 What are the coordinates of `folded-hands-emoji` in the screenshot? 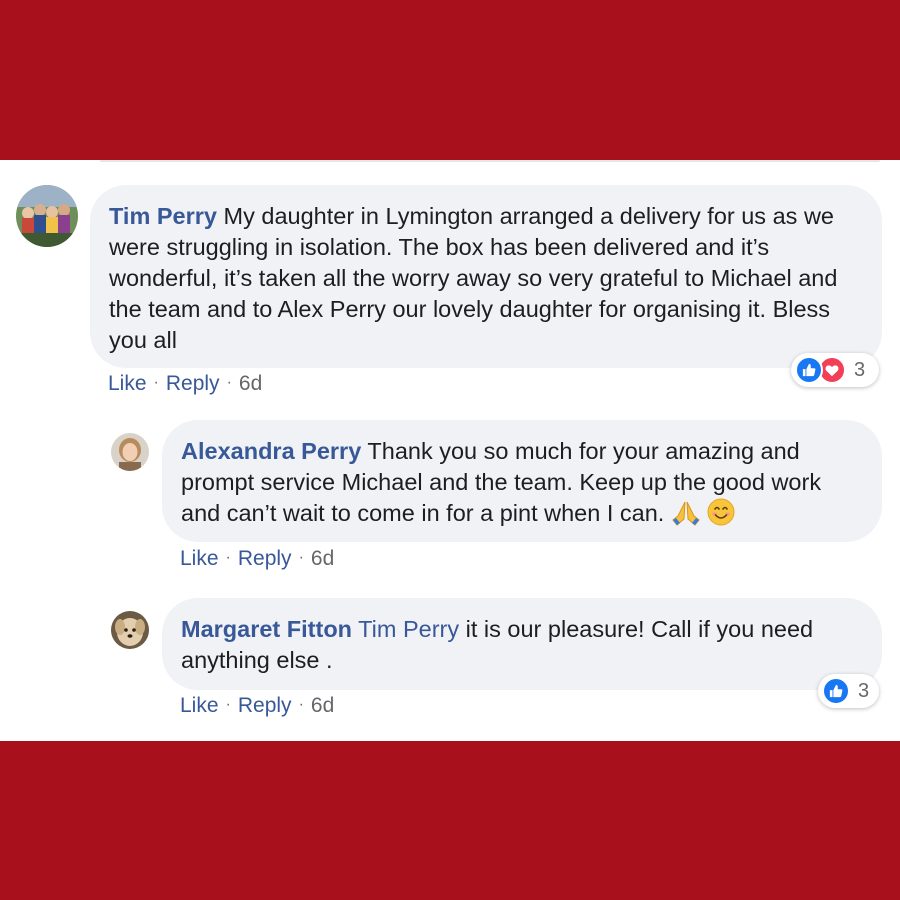 It's located at (686, 517).